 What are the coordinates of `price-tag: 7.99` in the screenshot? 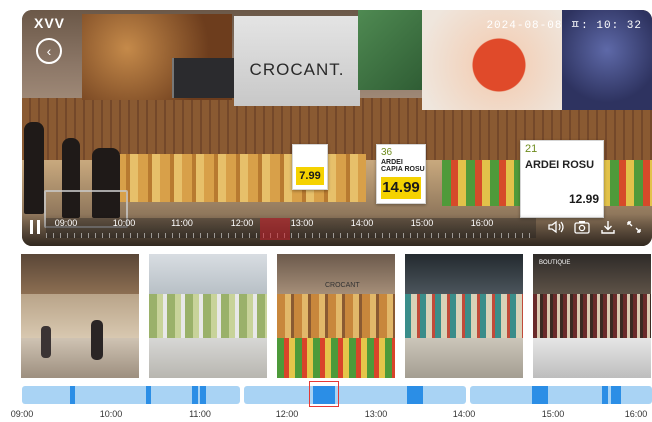 It's located at (310, 167).